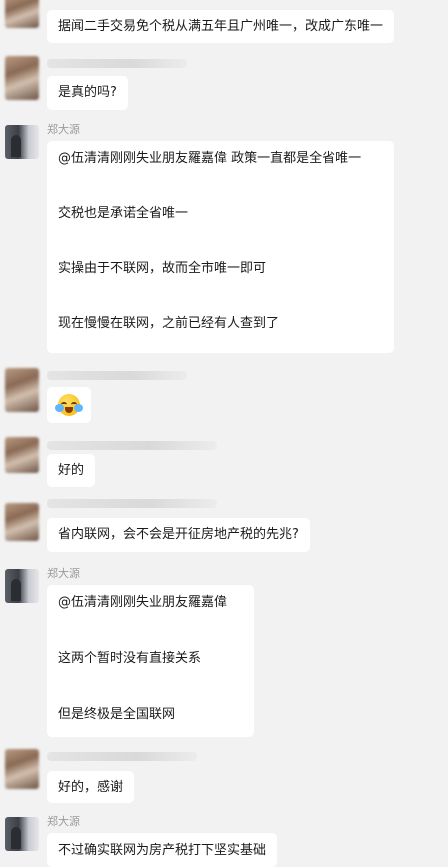  I want to click on message-line: 实操由于不联网，故而全市唯一即可, so click(162, 268).